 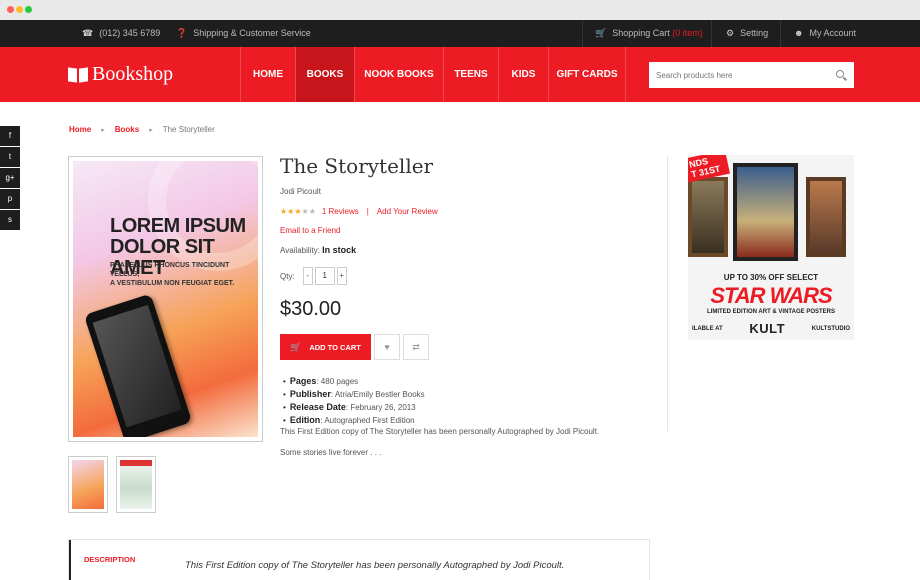 I want to click on promo-subtitle: LIMITED EDITION ART & VINTAGE POSTERS, so click(x=770, y=312).